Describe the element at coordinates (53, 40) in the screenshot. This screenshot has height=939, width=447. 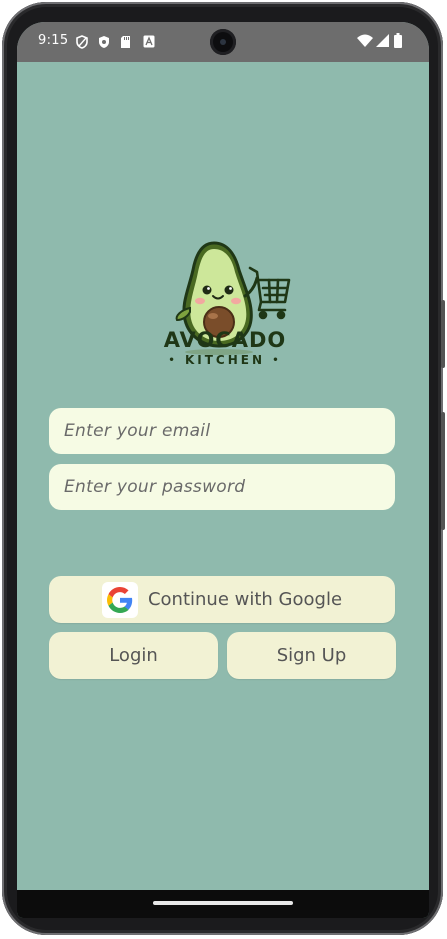
I see `status-time: 9:15` at that location.